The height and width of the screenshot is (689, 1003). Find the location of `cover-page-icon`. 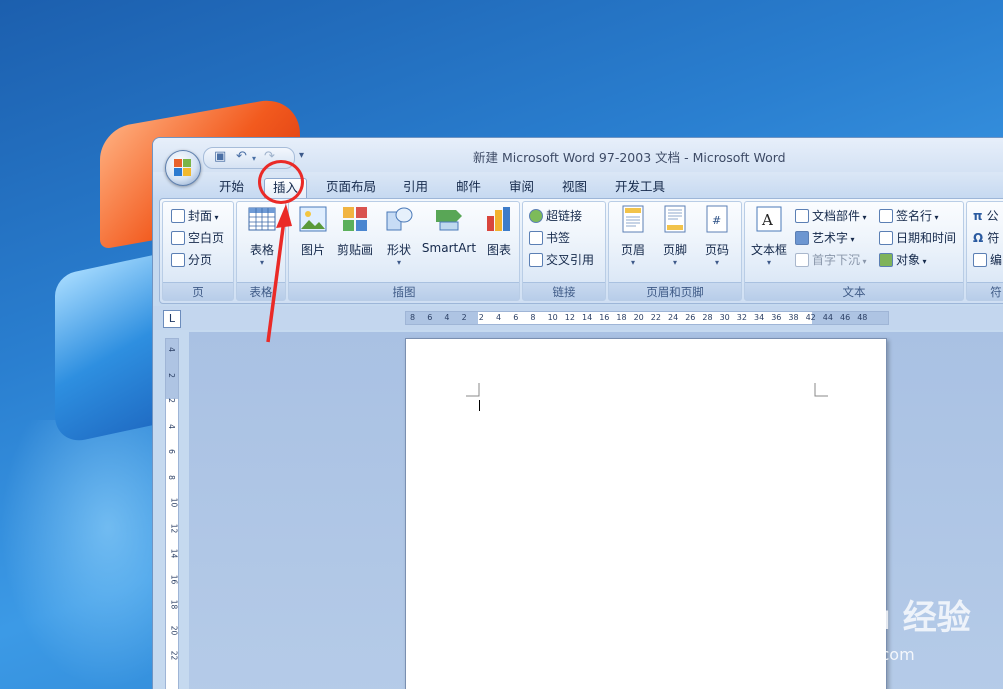

cover-page-icon is located at coordinates (178, 216).